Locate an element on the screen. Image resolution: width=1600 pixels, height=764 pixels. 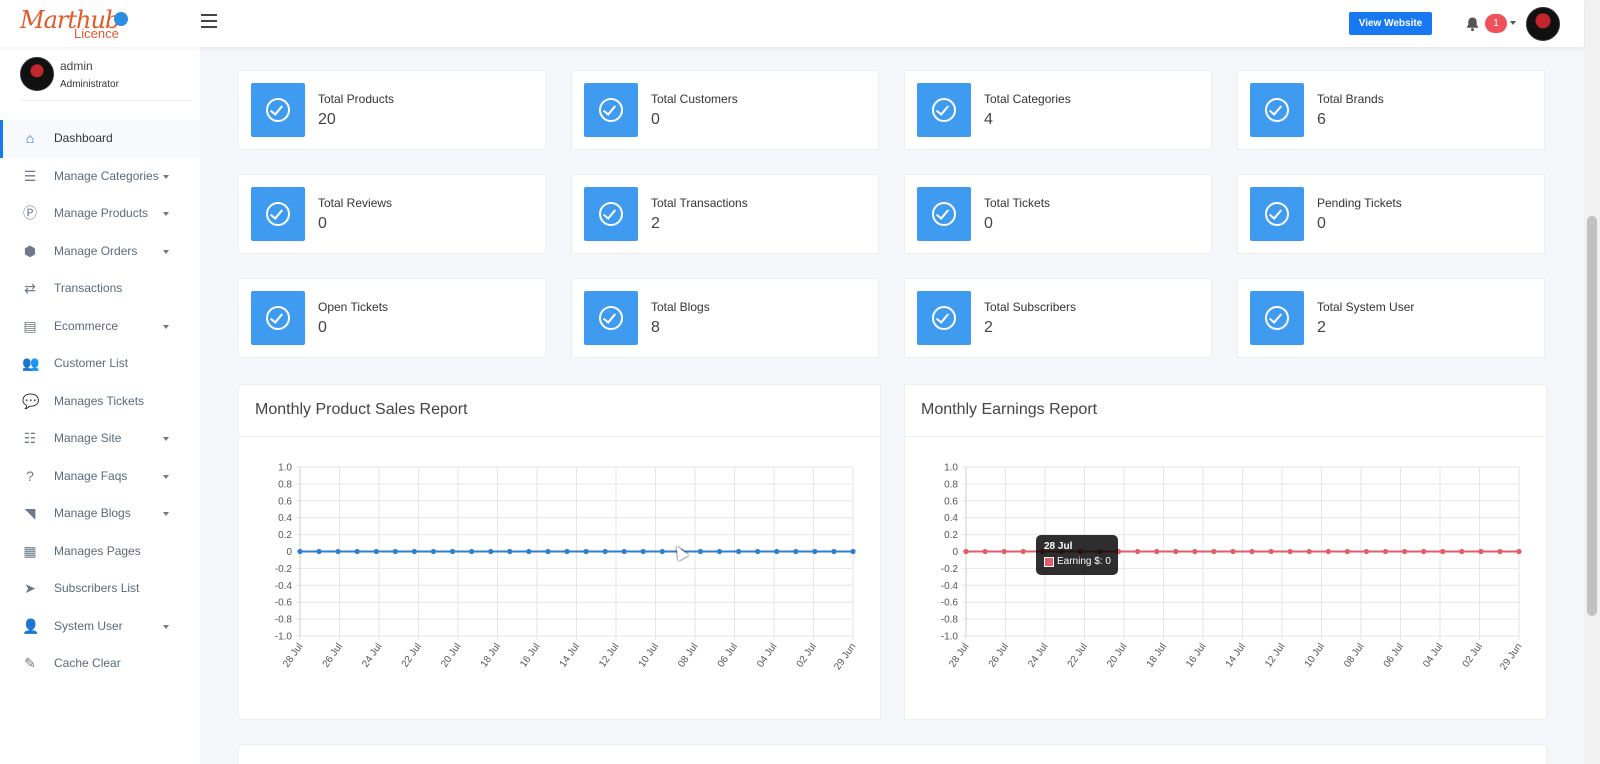
sidebar-item-manage-site: ☷ Manage Site is located at coordinates (100, 439).